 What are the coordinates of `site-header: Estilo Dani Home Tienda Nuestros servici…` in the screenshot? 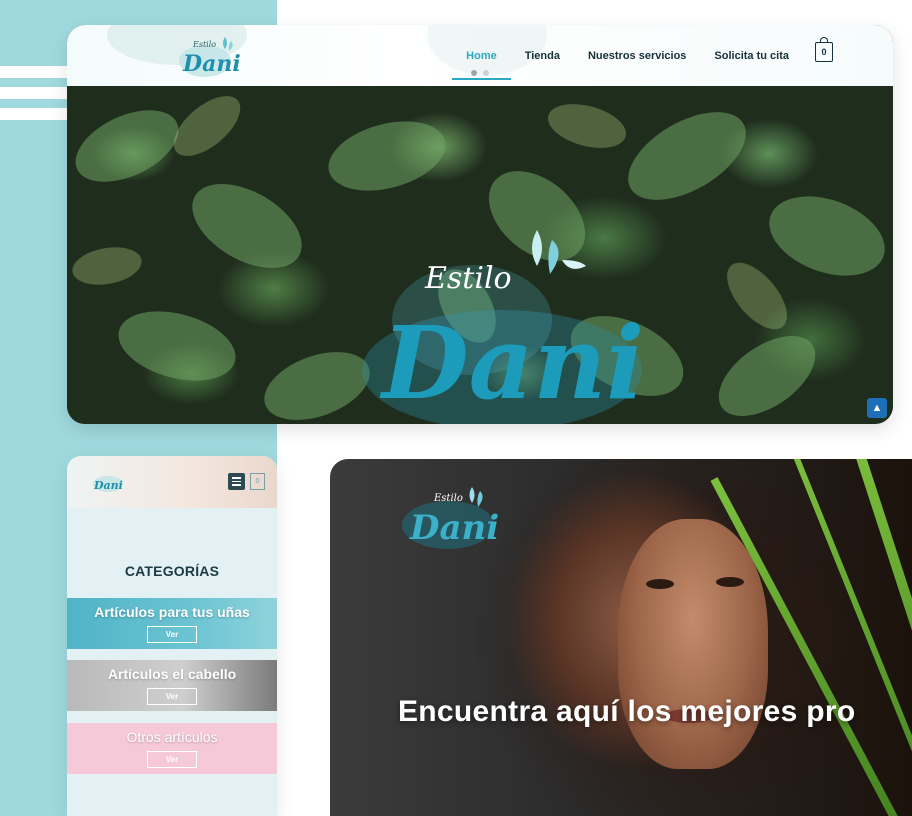 It's located at (480, 55).